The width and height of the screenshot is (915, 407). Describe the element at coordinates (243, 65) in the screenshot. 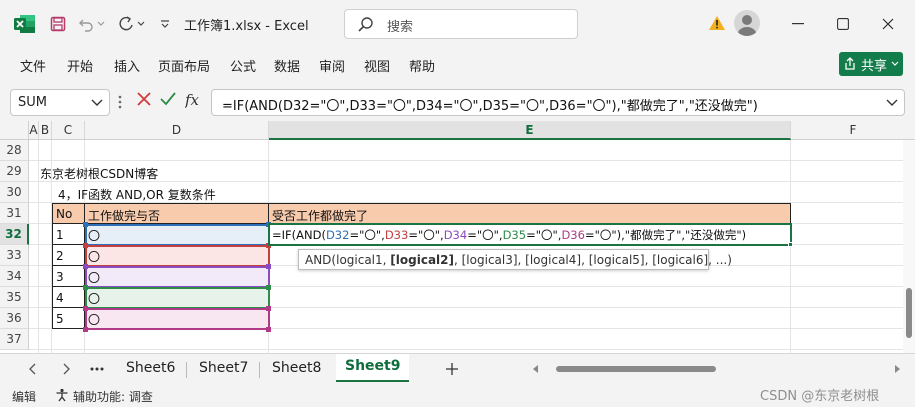

I see `menu-formulas: 公式` at that location.